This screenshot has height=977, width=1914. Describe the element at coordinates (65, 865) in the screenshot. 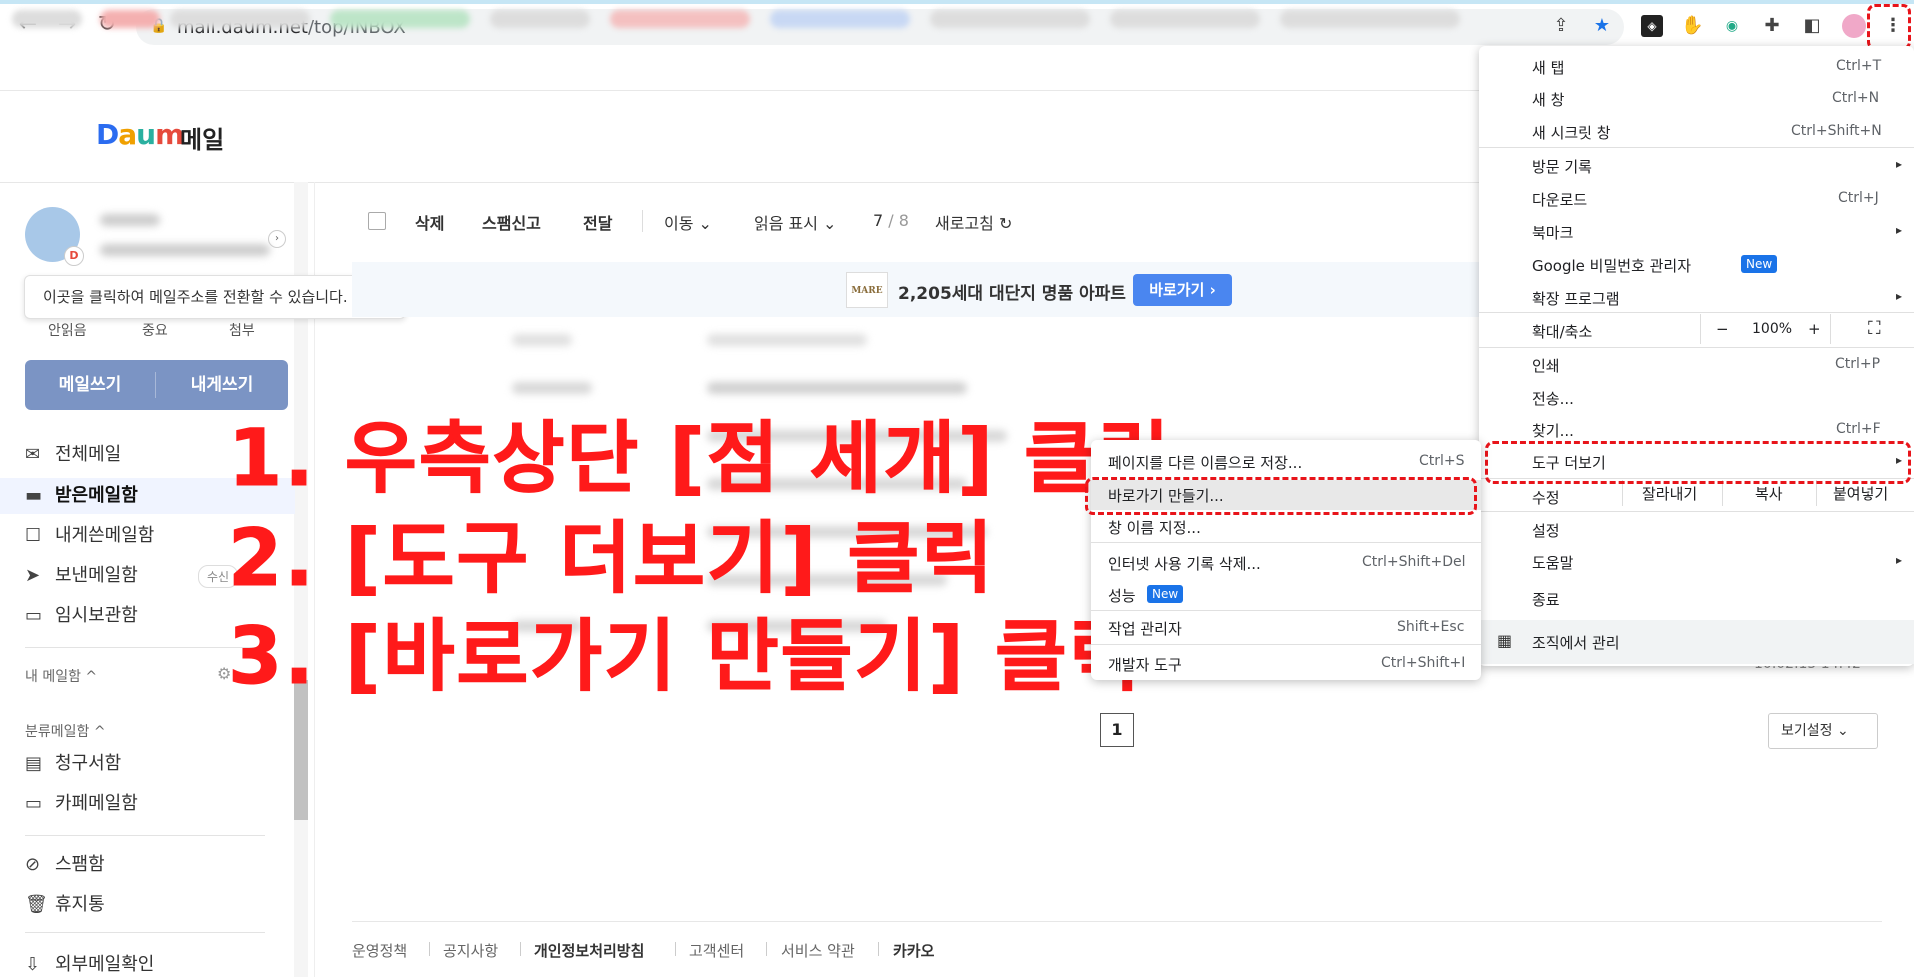

I see `sidebar-item-spam: ⊘ 스팸함` at that location.